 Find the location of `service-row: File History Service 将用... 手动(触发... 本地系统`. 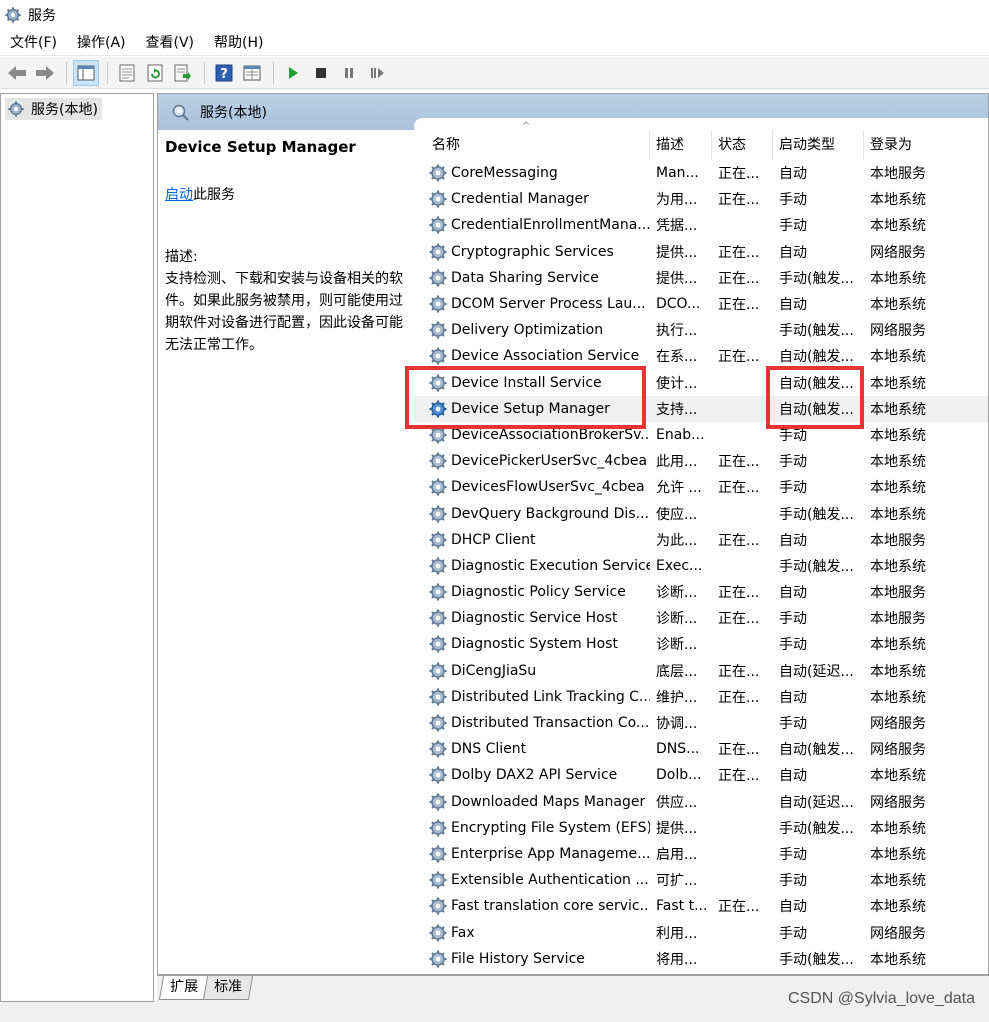

service-row: File History Service 将用... 手动(触发... 本地系统 is located at coordinates (701, 959).